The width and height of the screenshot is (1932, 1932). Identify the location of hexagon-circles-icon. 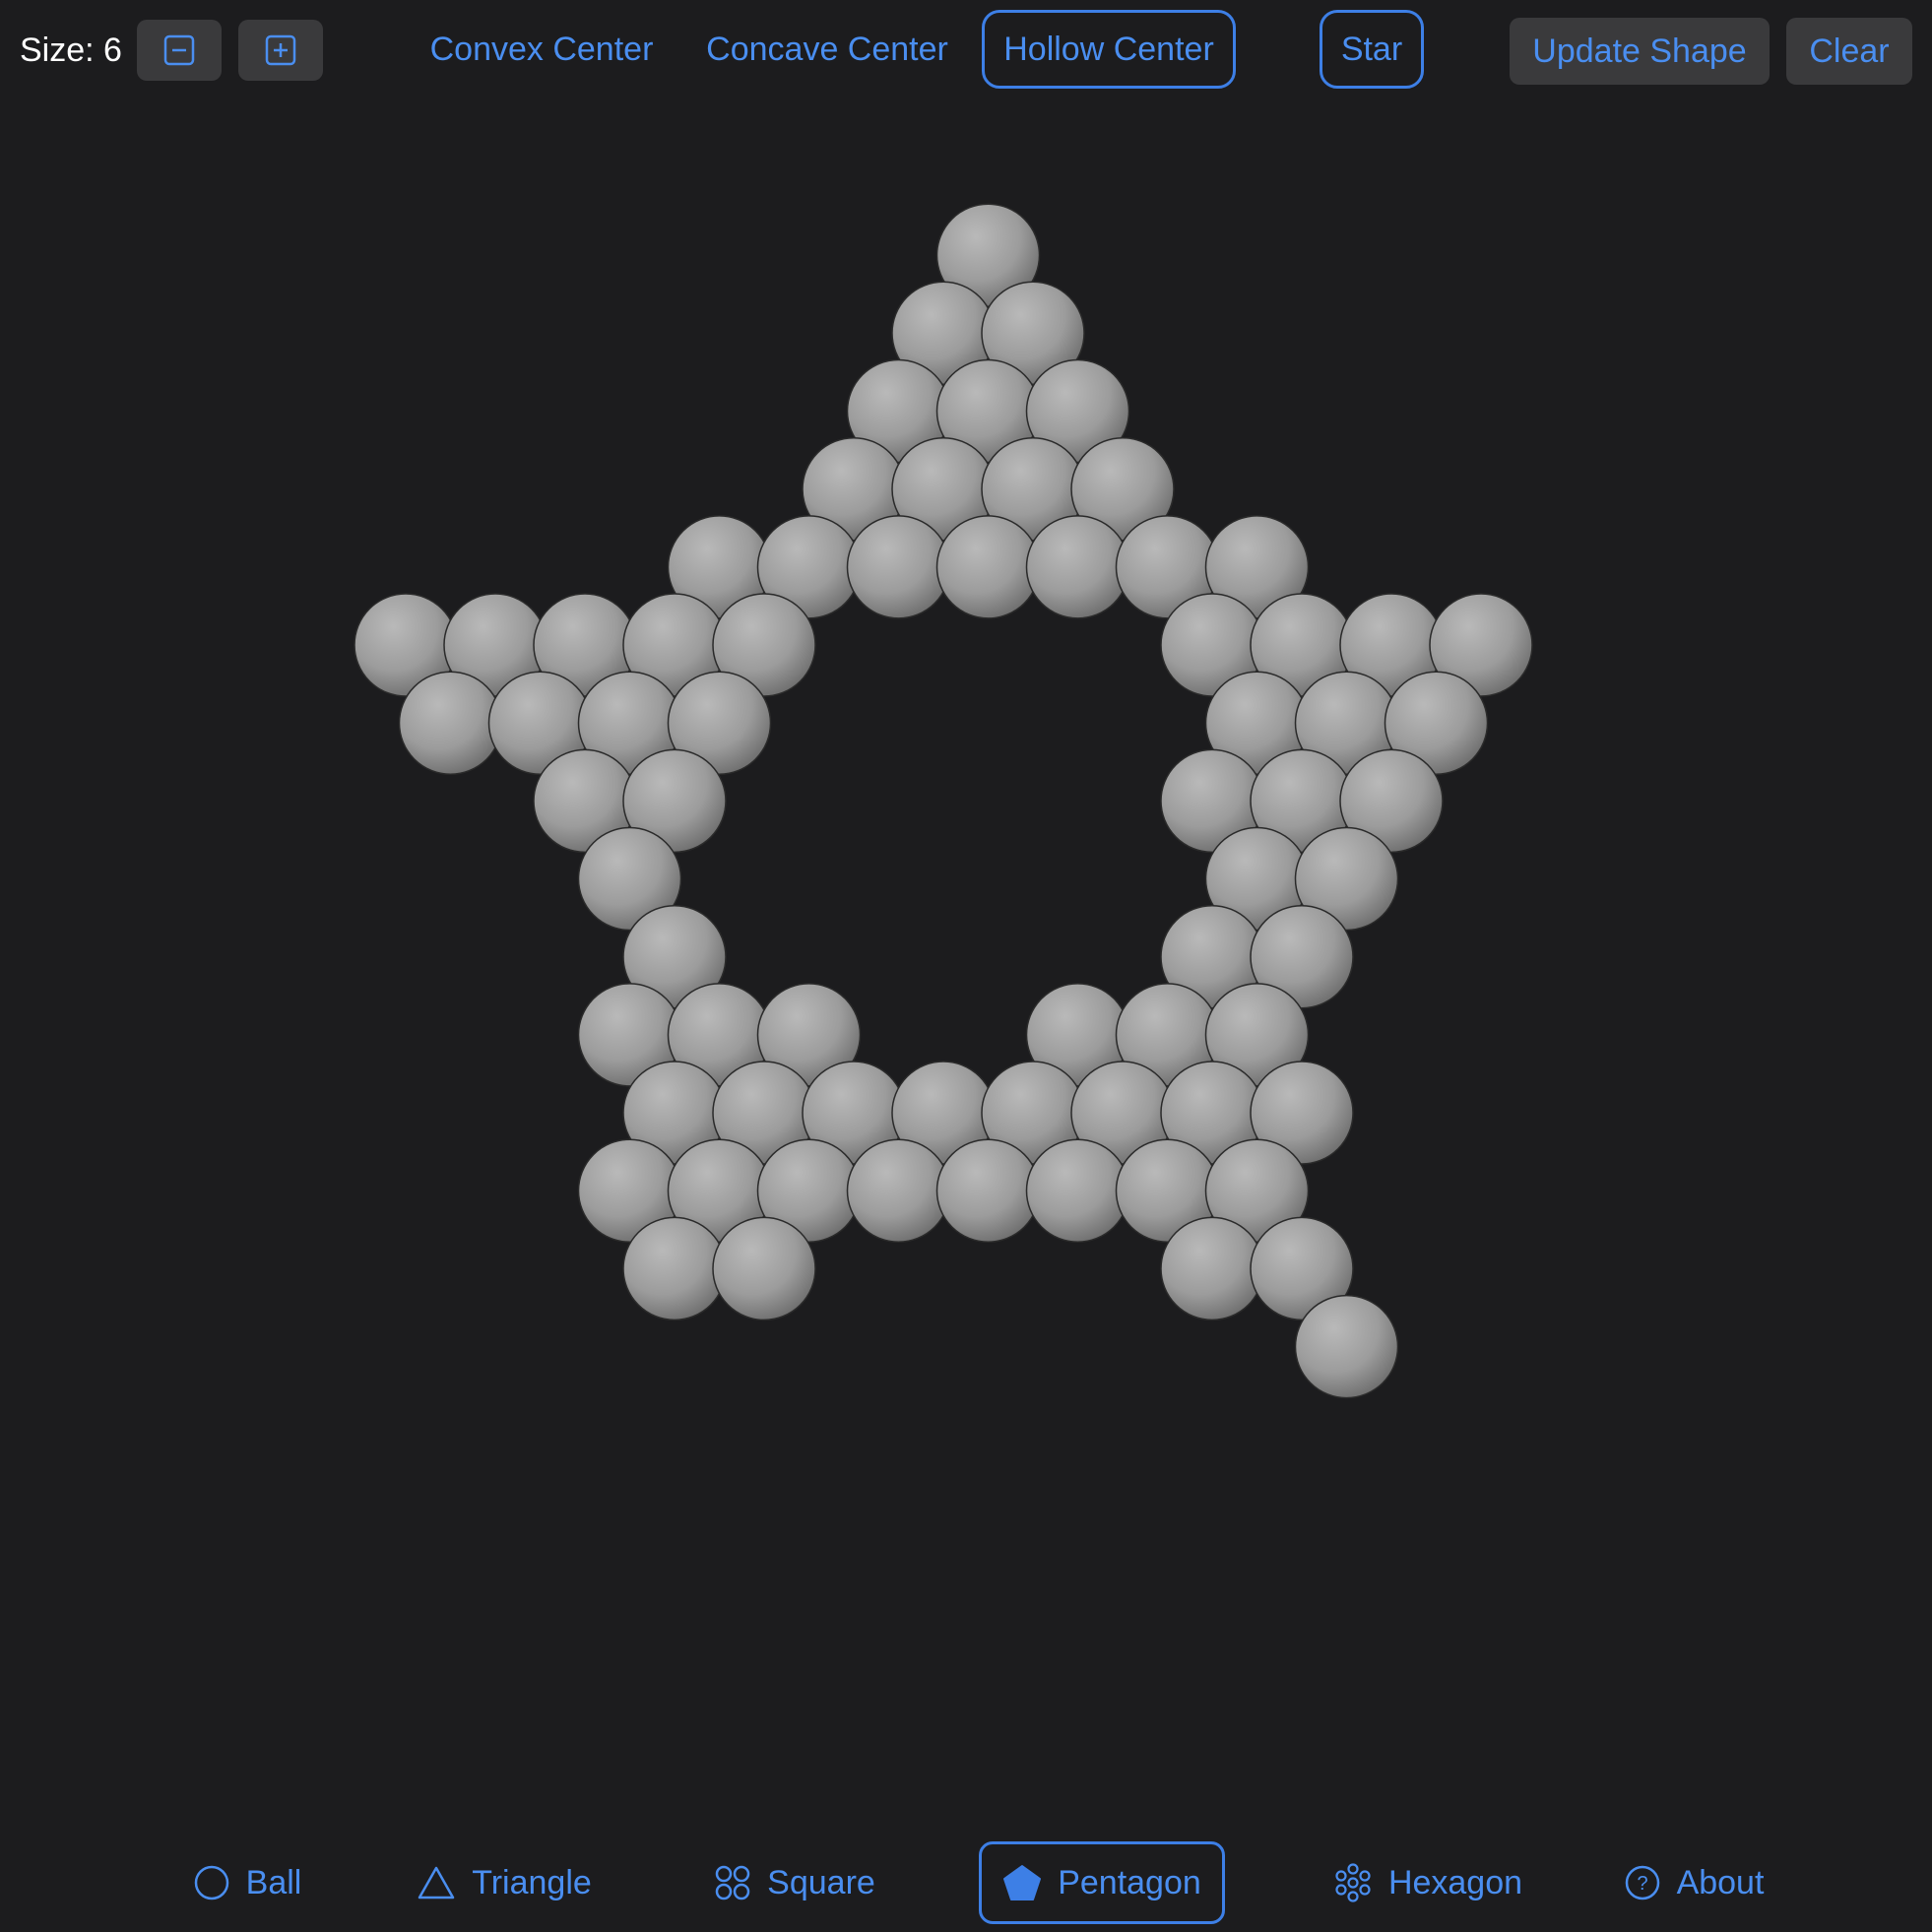
(1353, 1882).